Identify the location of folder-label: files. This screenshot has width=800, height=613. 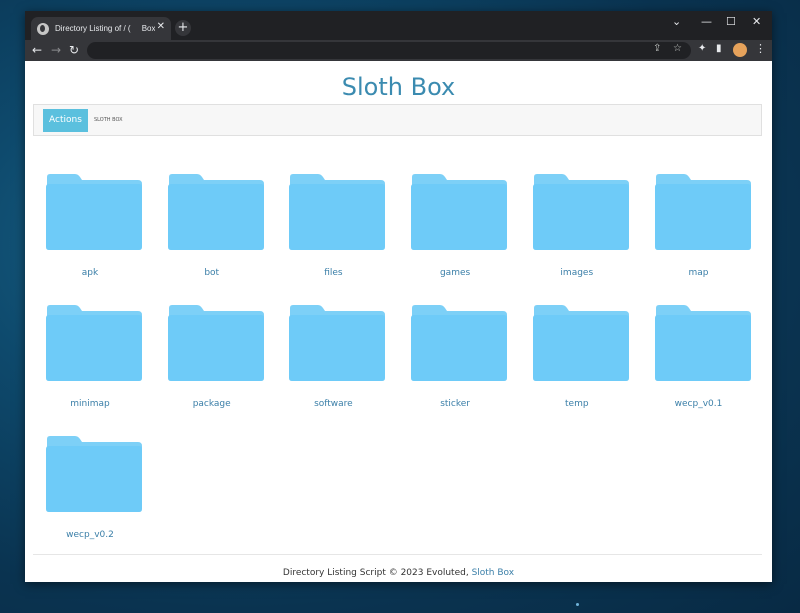
(333, 273).